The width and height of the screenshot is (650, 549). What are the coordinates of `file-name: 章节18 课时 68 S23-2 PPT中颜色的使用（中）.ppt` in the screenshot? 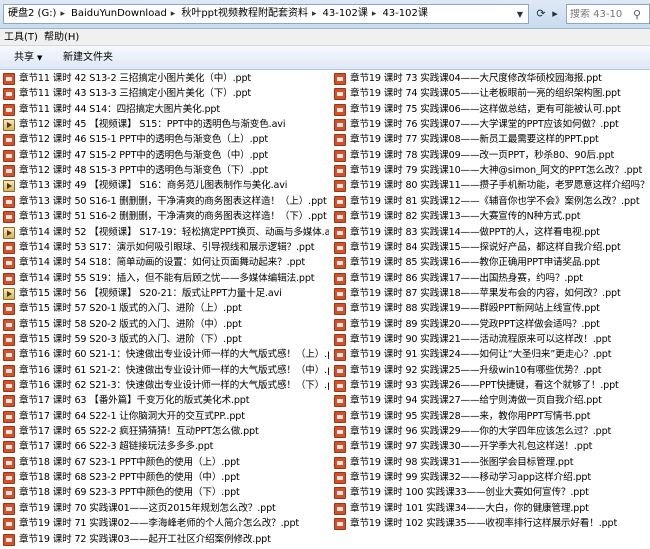 It's located at (129, 478).